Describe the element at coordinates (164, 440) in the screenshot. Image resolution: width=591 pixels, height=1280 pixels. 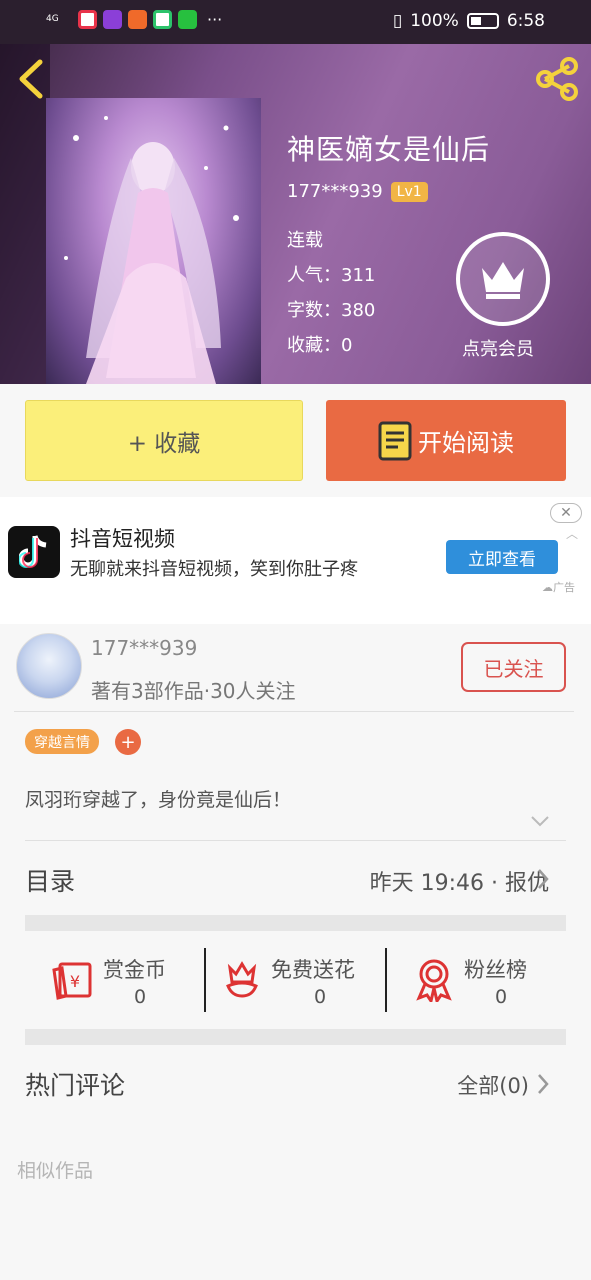
I see `add-favorite-button: + 收藏` at that location.